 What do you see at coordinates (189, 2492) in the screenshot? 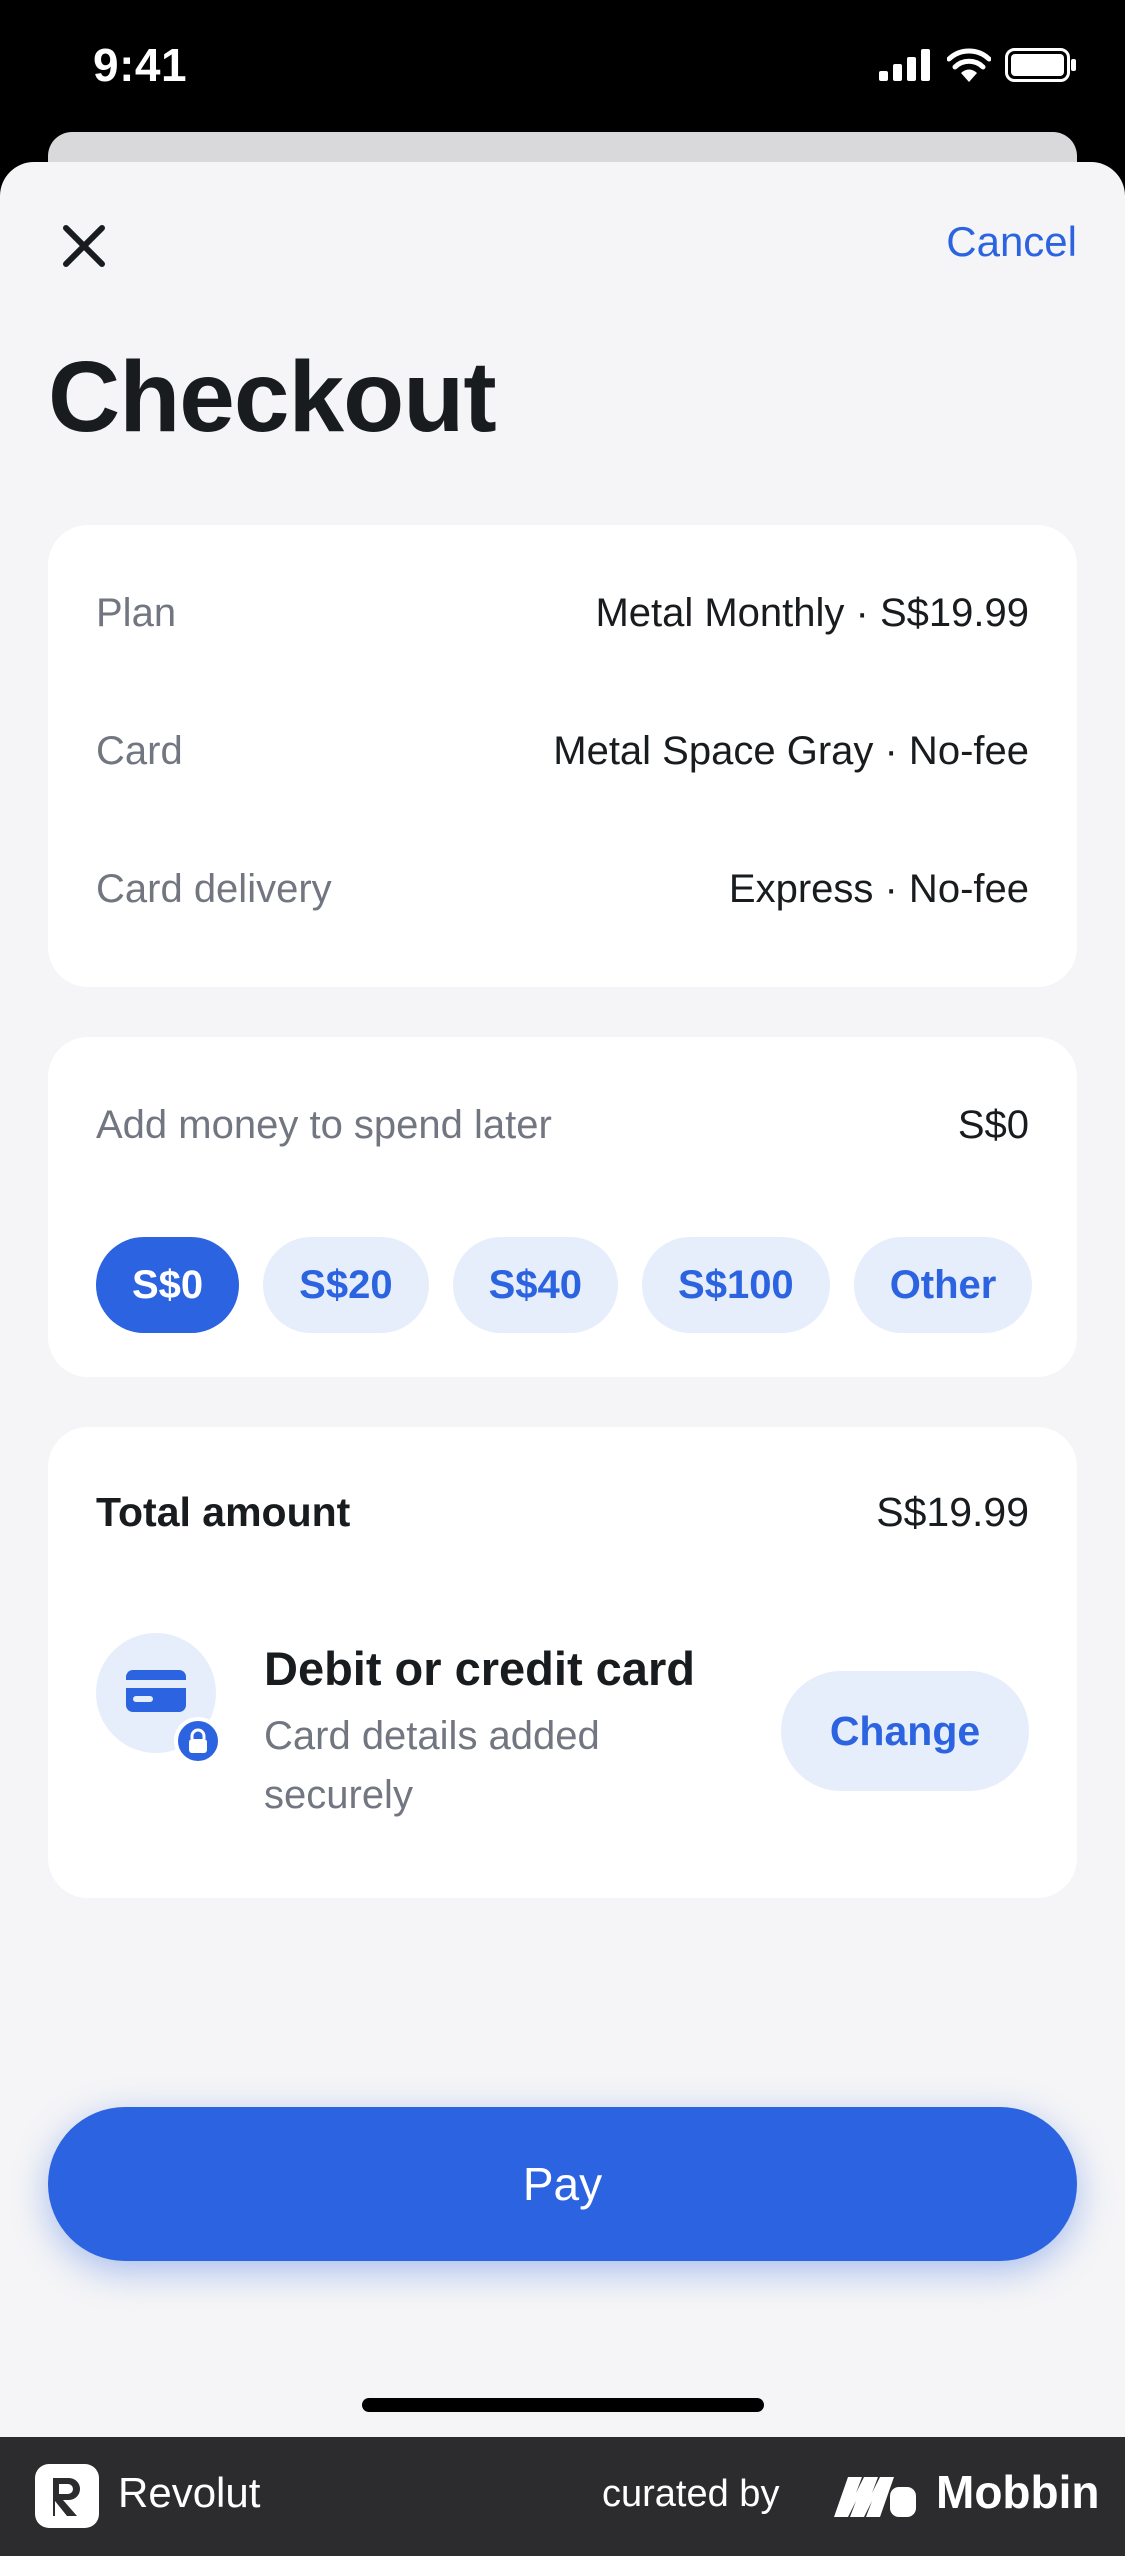
I see `app-name: Revolut` at bounding box center [189, 2492].